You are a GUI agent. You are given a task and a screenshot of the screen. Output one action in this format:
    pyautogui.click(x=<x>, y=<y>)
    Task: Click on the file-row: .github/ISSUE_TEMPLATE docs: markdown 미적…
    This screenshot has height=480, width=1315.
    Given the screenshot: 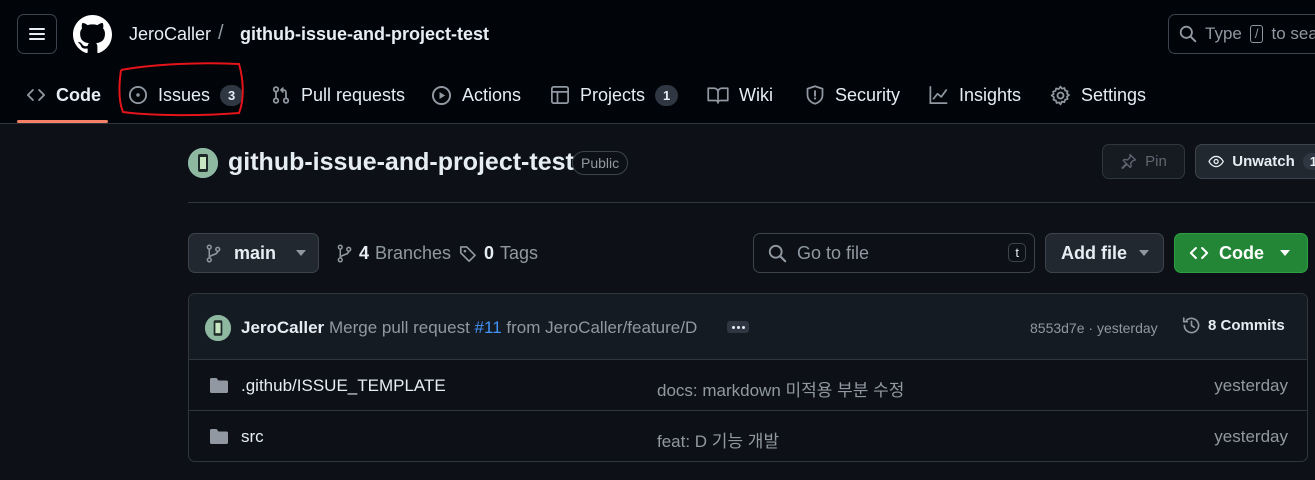 What is the action you would take?
    pyautogui.click(x=748, y=385)
    